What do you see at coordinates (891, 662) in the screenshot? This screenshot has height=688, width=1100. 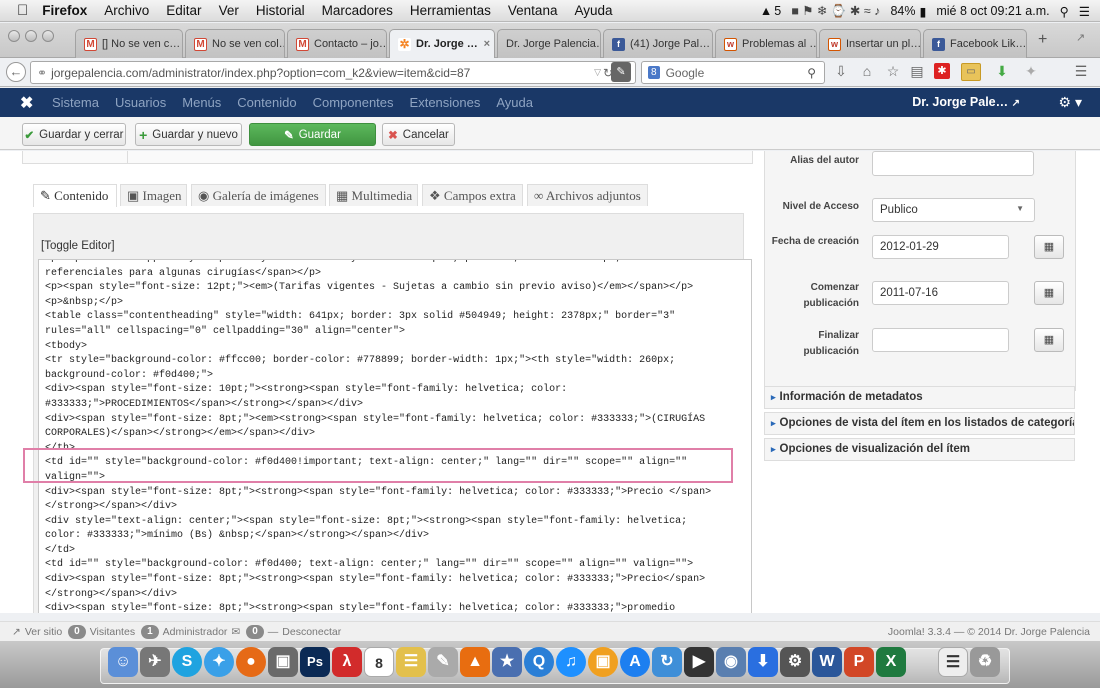 I see `excel-icon: X` at bounding box center [891, 662].